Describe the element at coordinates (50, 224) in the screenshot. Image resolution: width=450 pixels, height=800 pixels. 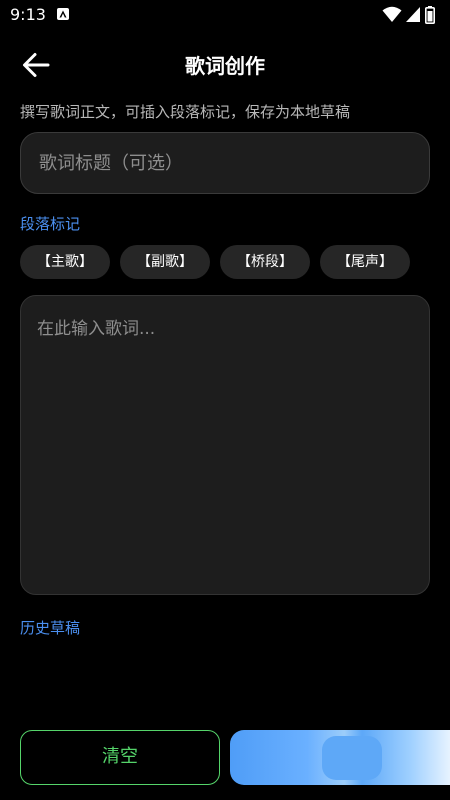
I see `section-markers-label: 段落标记` at that location.